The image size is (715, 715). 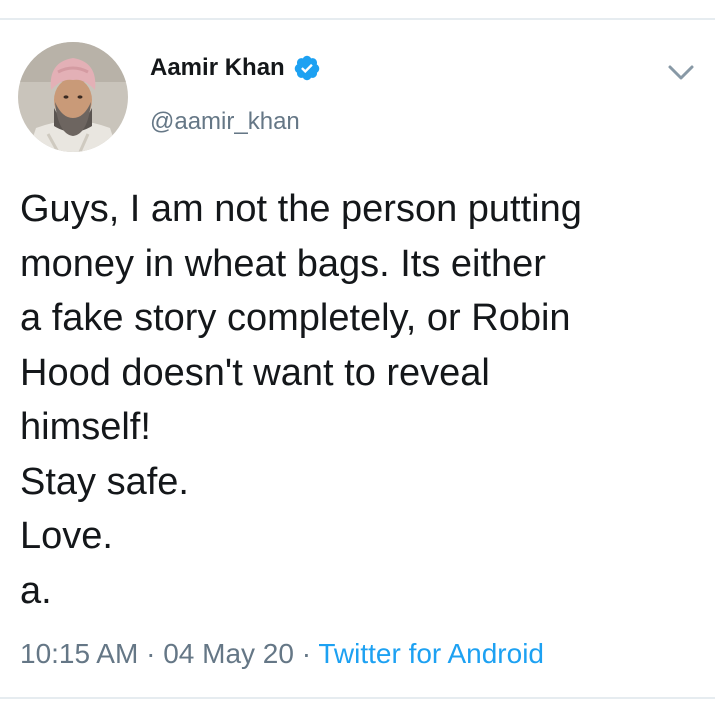 I want to click on tweet-time: 10:15 AM, so click(x=79, y=653).